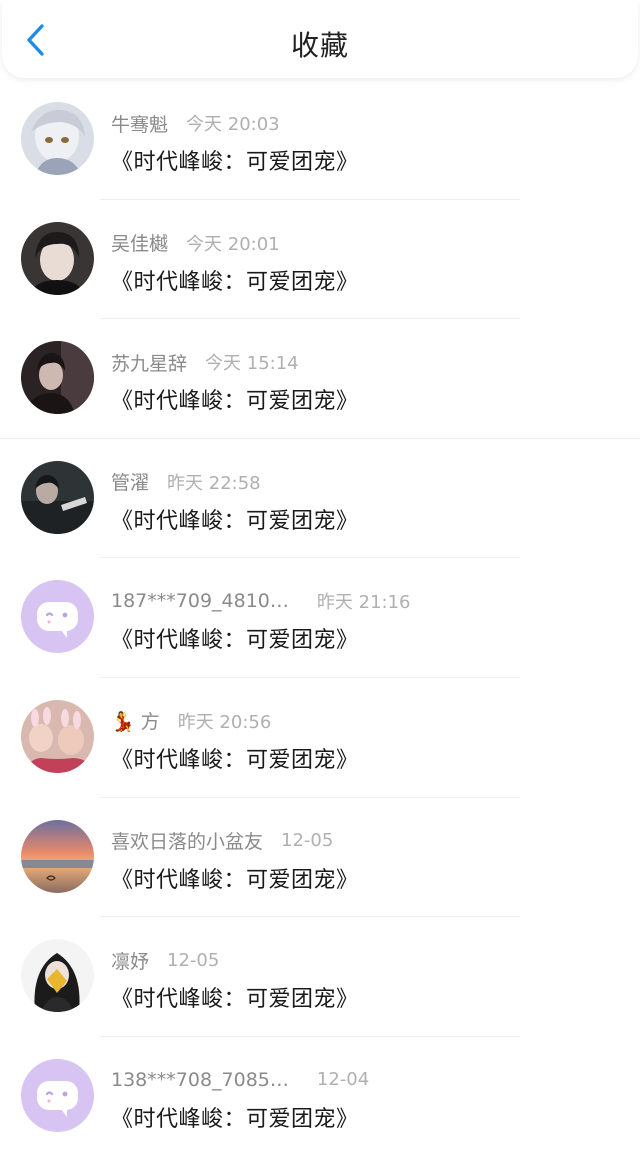 This screenshot has width=640, height=1157. What do you see at coordinates (363, 603) in the screenshot?
I see `timestamp: 昨天 21:16` at bounding box center [363, 603].